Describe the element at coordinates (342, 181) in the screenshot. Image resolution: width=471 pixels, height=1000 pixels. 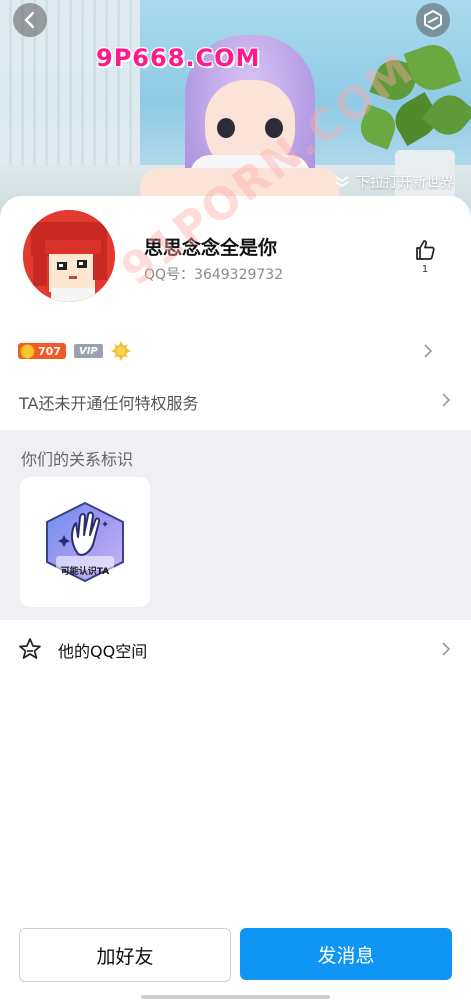
I see `double-chevron-down-icon` at that location.